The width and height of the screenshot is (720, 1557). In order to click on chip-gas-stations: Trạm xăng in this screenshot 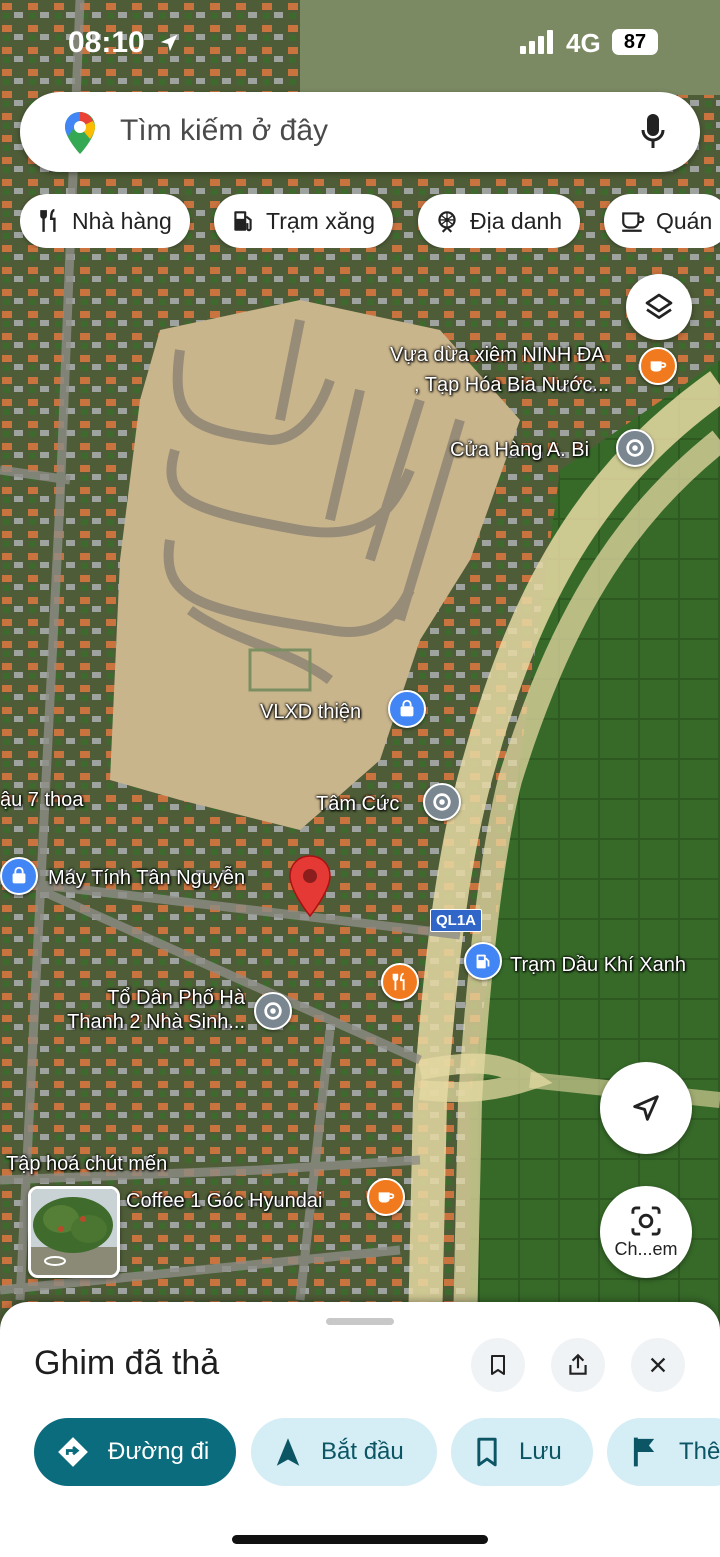, I will do `click(304, 221)`.